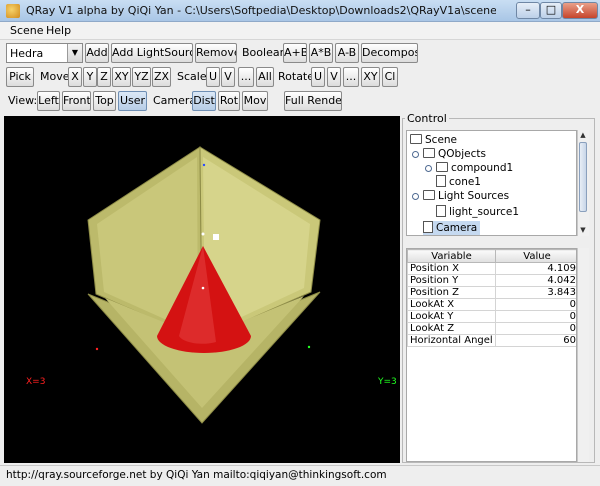 The image size is (600, 486). Describe the element at coordinates (265, 77) in the screenshot. I see `scale-all-button: All` at that location.